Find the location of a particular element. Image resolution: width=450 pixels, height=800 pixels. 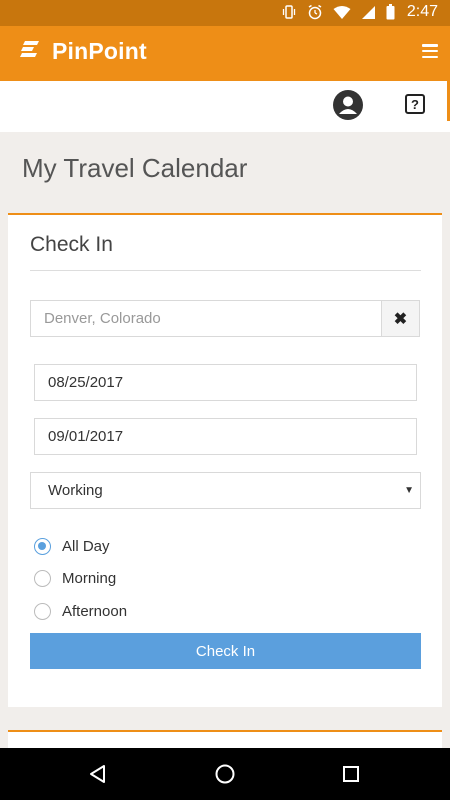

pinpoint-logo-icon is located at coordinates (30, 51).